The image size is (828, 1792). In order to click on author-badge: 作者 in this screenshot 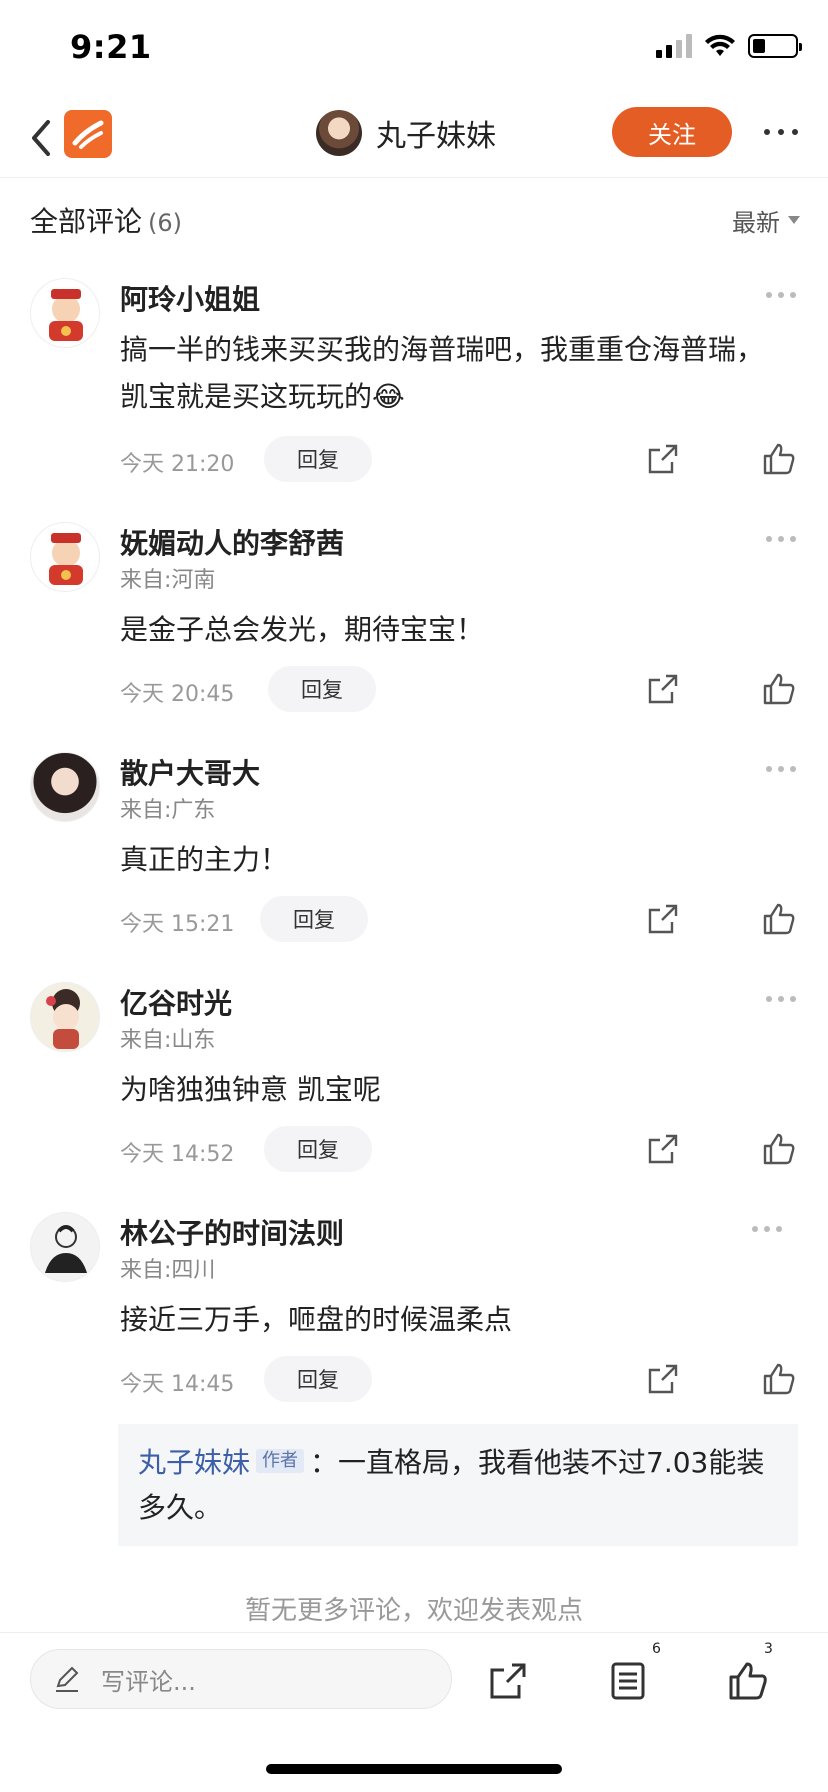, I will do `click(280, 1461)`.